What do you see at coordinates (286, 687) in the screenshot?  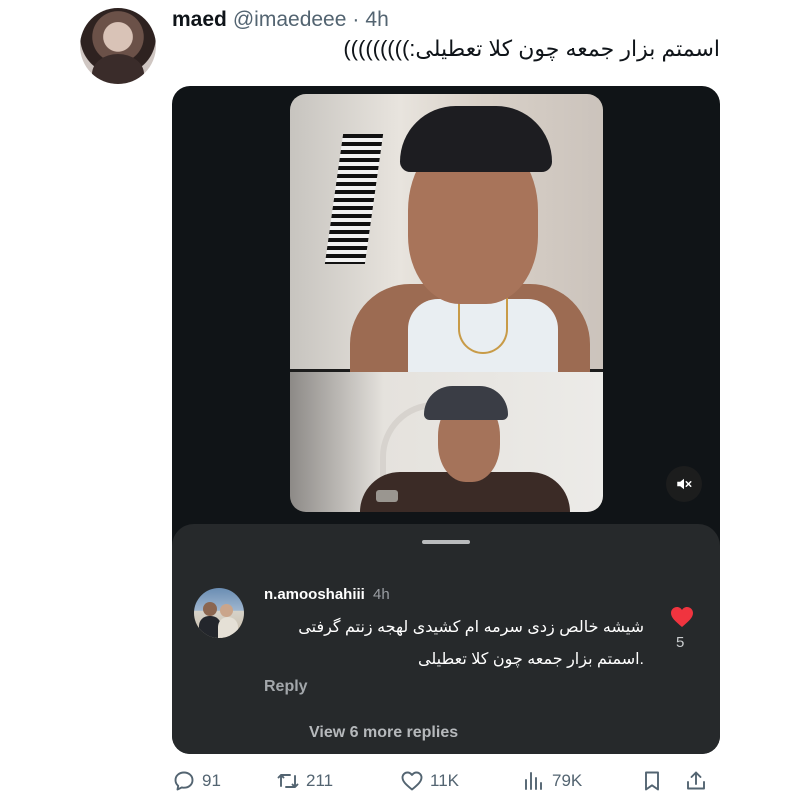 I see `reply-button: Reply` at bounding box center [286, 687].